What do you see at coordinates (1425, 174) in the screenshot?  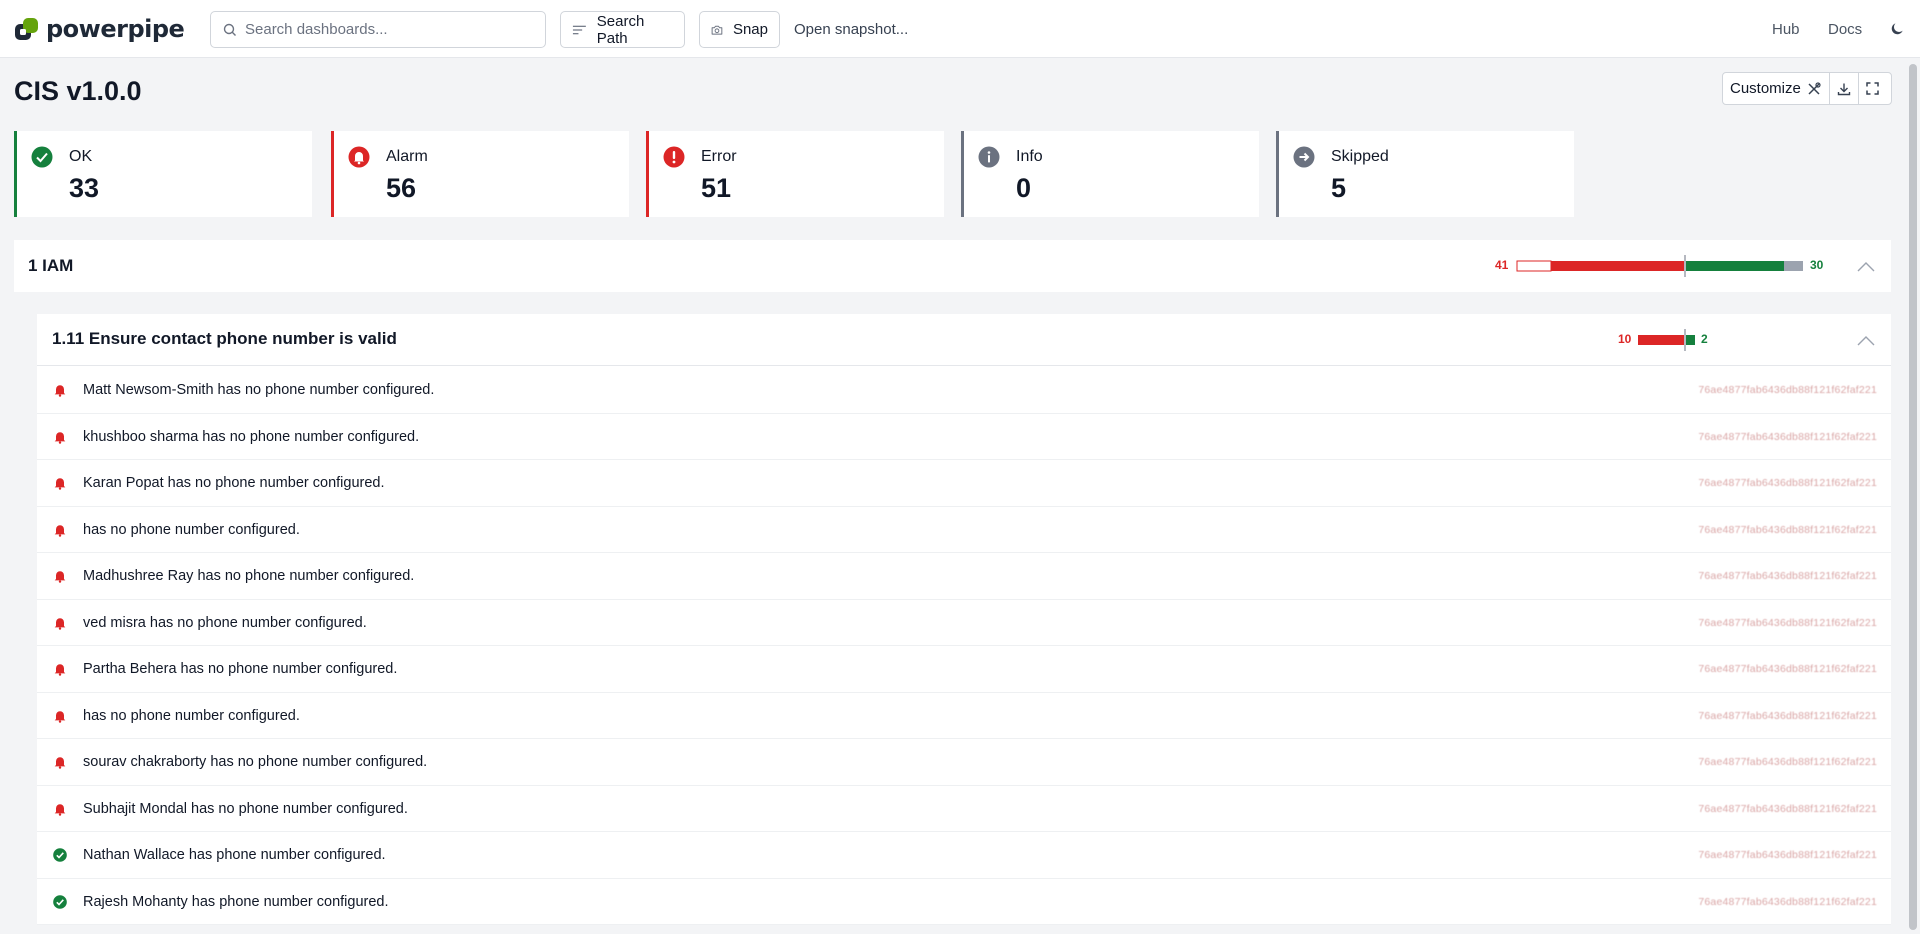 I see `summary-card-skipped: Skipped 5` at bounding box center [1425, 174].